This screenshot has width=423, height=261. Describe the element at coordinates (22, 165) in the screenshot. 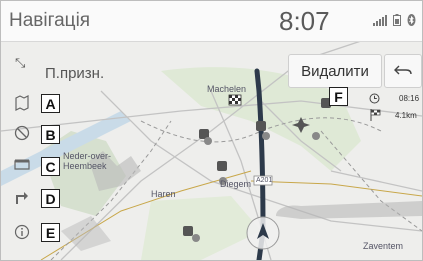

I see `checkered-flag-icon` at that location.